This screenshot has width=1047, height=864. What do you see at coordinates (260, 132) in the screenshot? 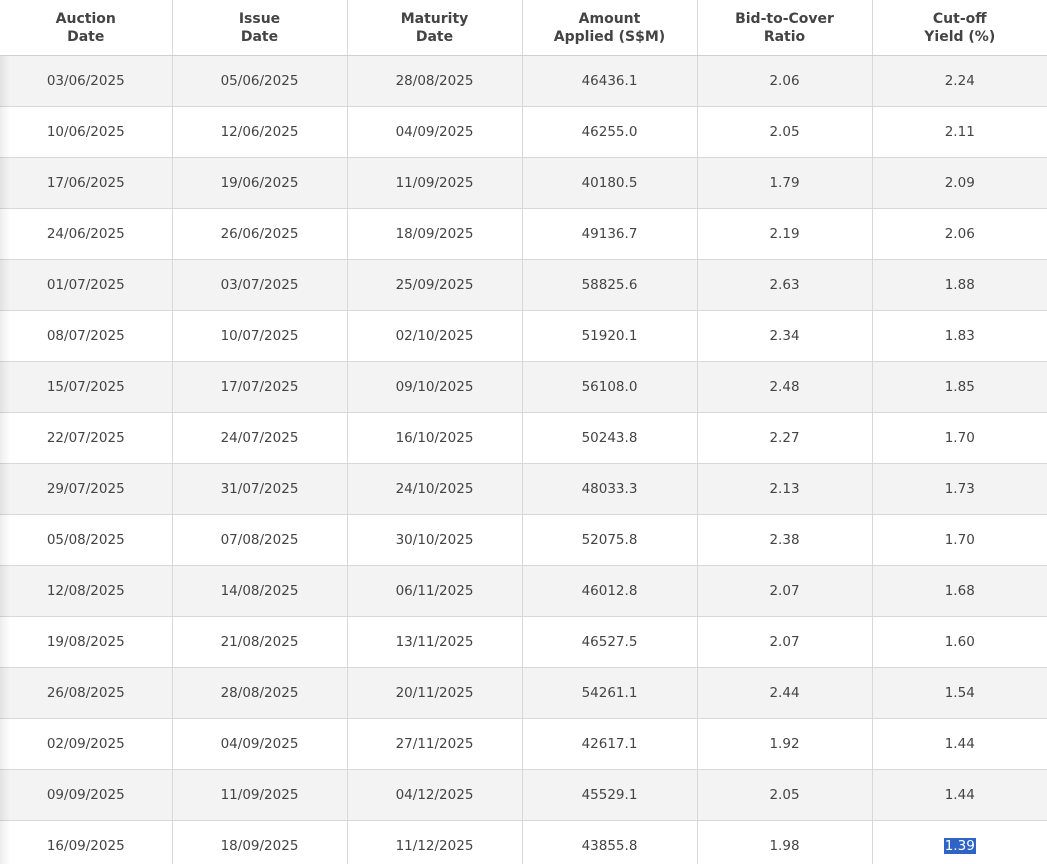
I see `issue-date-cell: 12/06/2025` at bounding box center [260, 132].